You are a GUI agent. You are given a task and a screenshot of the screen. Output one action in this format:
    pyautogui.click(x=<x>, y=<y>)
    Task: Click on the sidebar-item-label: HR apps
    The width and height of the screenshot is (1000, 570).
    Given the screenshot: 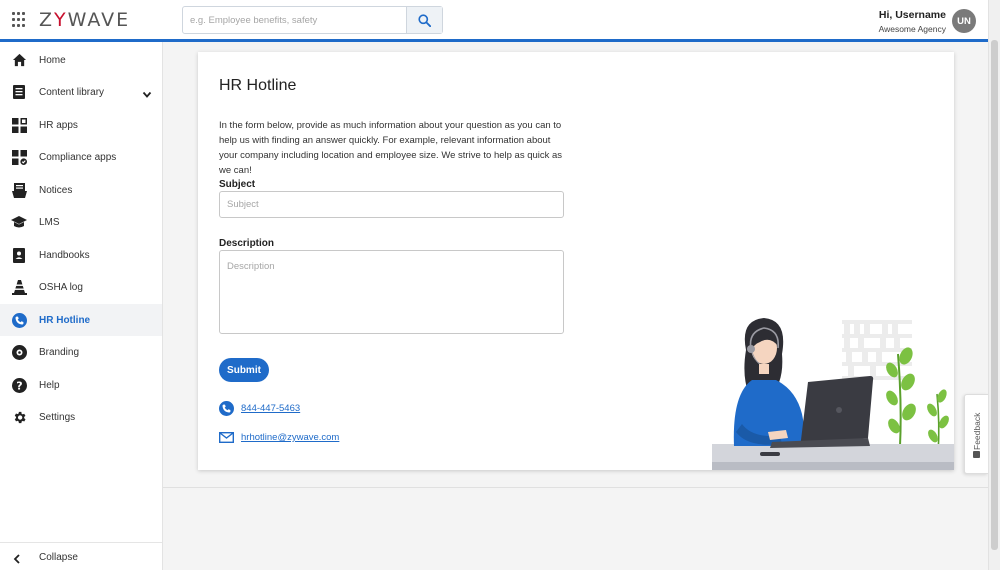 What is the action you would take?
    pyautogui.click(x=58, y=125)
    